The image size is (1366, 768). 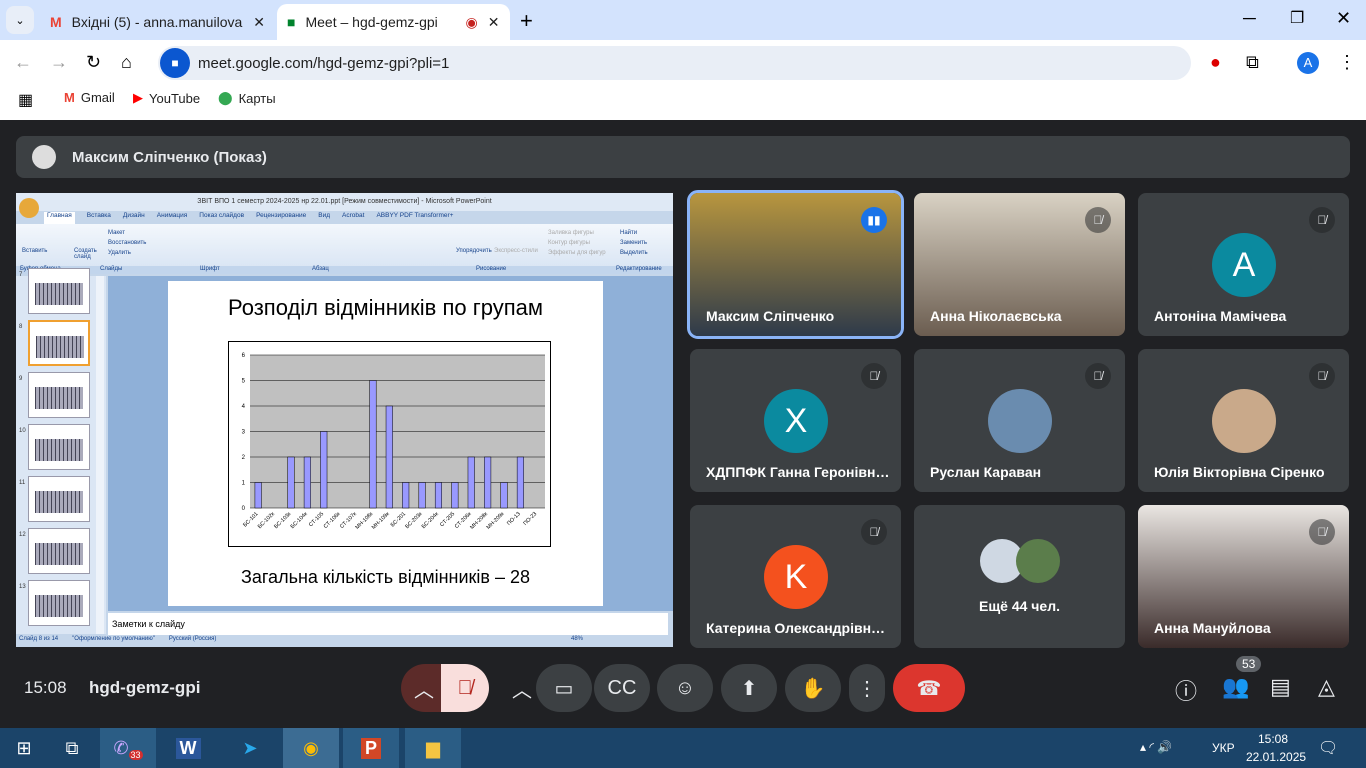 What do you see at coordinates (1347, 62) in the screenshot?
I see `menu-icon: ⋮` at bounding box center [1347, 62].